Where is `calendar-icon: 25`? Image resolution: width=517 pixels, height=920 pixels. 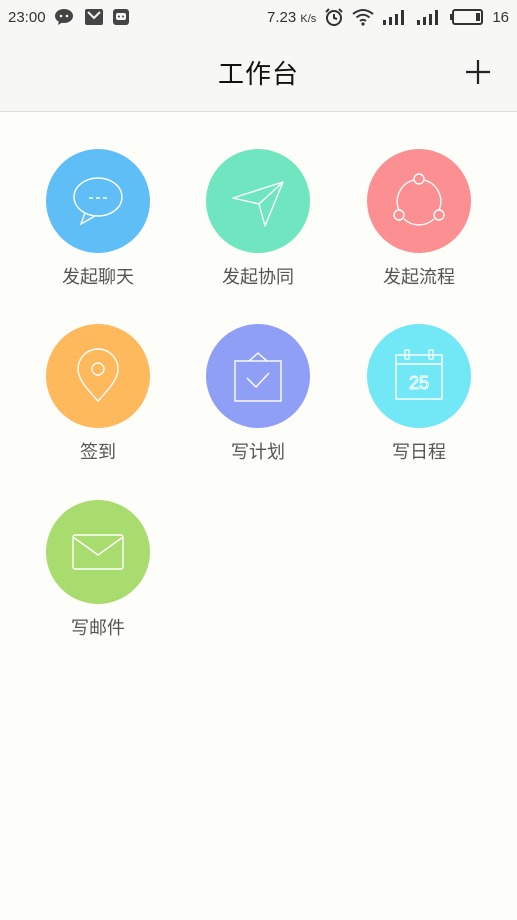 calendar-icon: 25 is located at coordinates (419, 374).